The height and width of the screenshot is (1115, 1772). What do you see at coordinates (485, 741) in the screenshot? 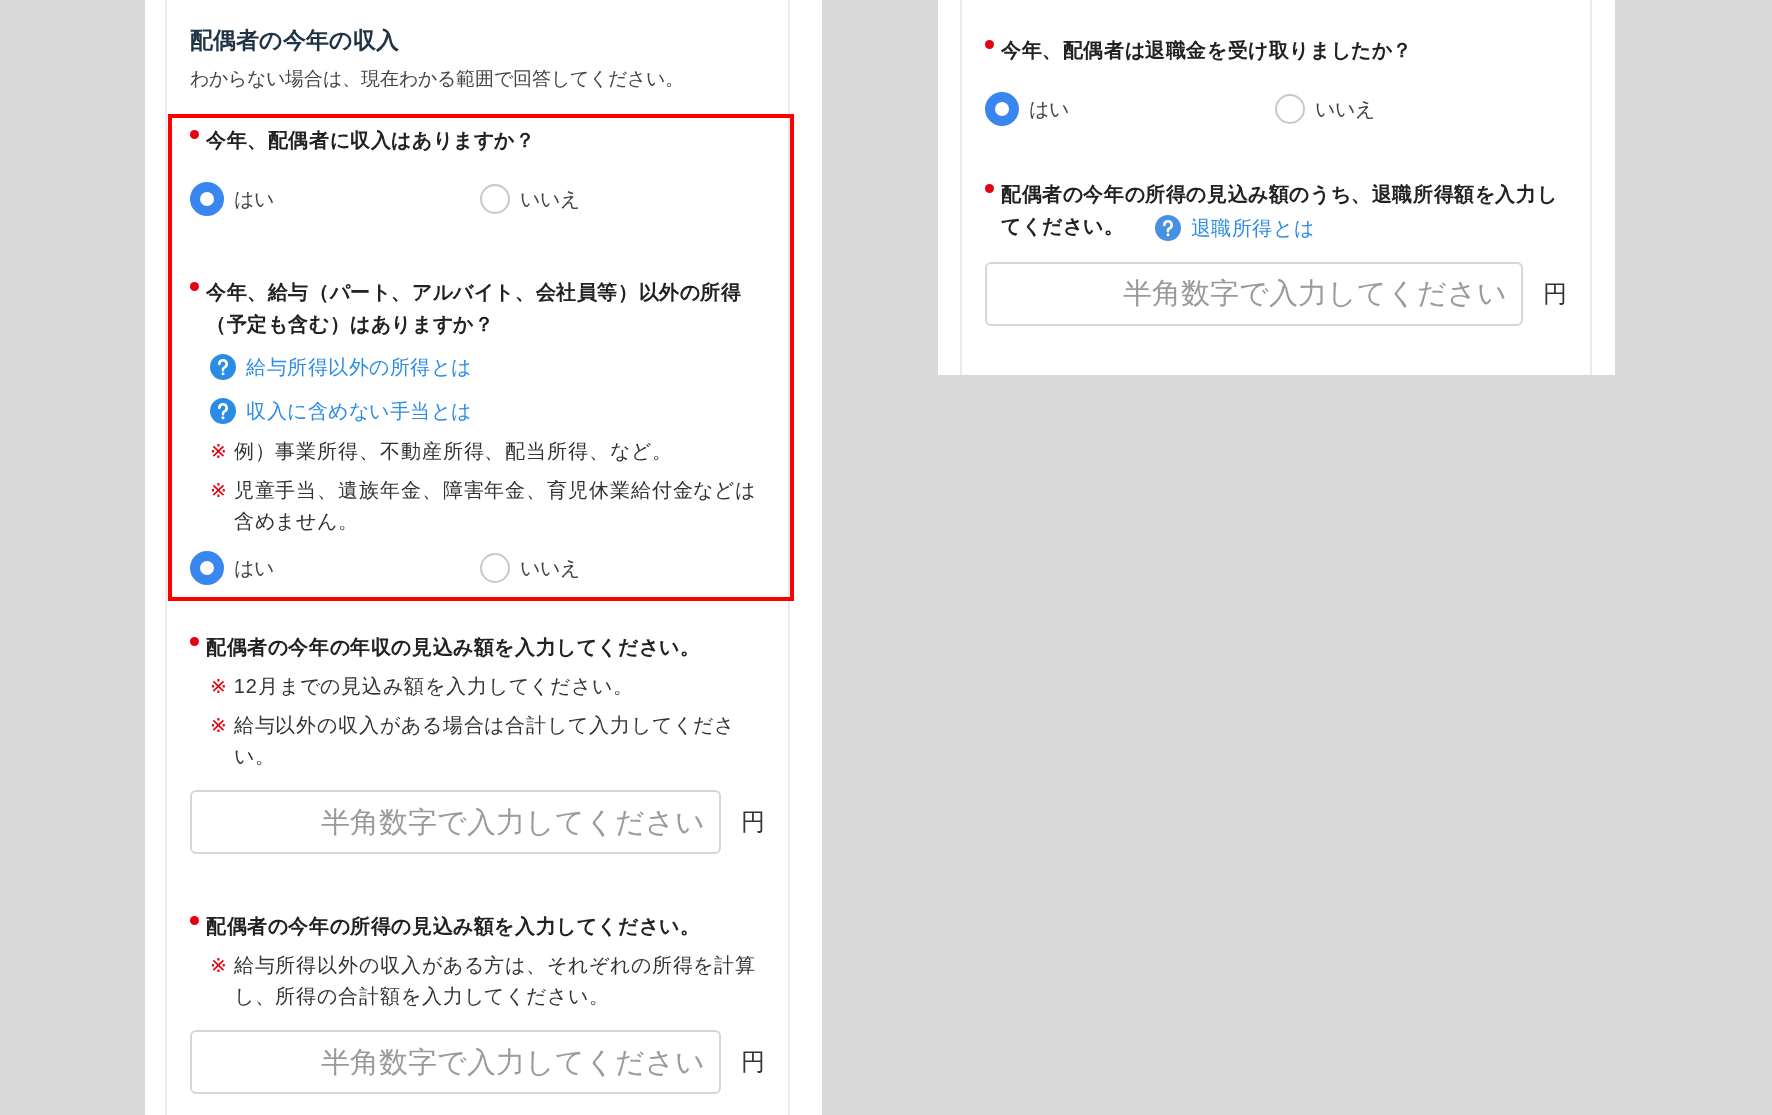
I see `note-text: 給与以外の収入がある場合は合計して入力してください。` at bounding box center [485, 741].